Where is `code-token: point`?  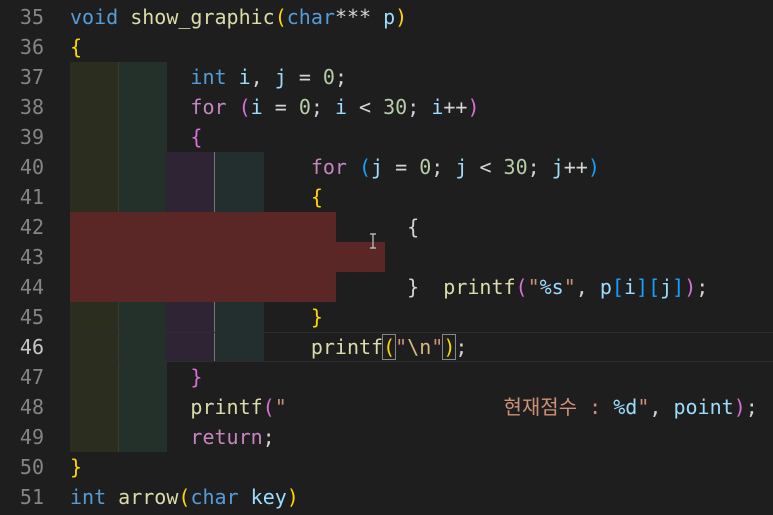
code-token: point is located at coordinates (703, 407).